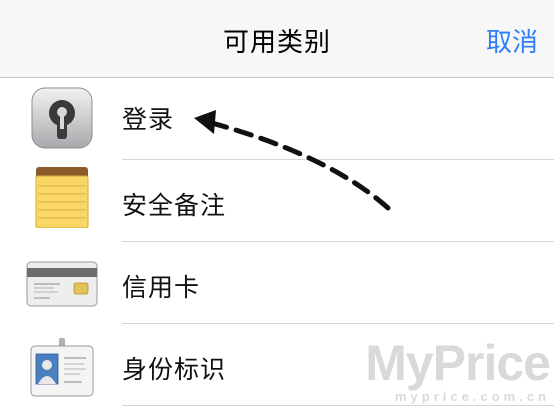  Describe the element at coordinates (458, 363) in the screenshot. I see `watermark-brand: MyPrice` at that location.